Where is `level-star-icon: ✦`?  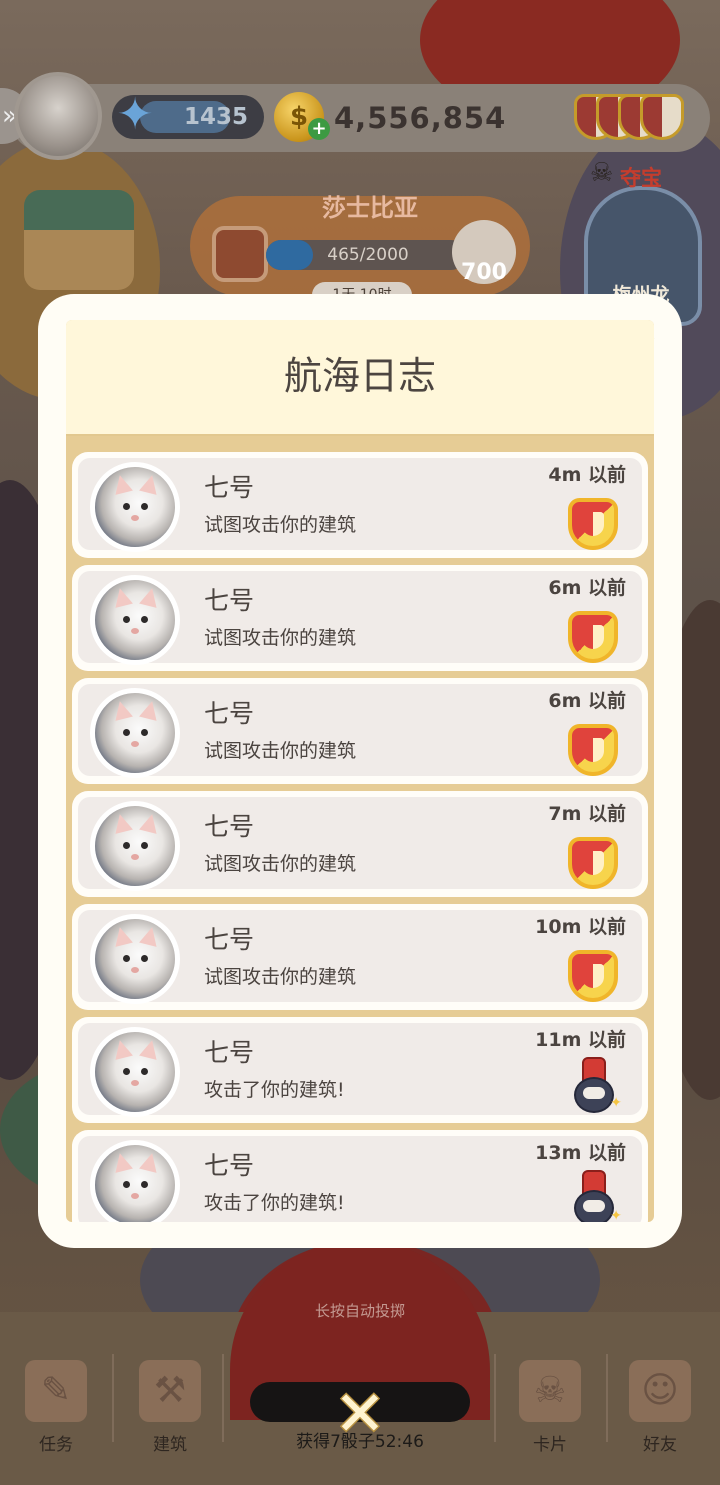
level-star-icon: ✦ is located at coordinates (135, 114).